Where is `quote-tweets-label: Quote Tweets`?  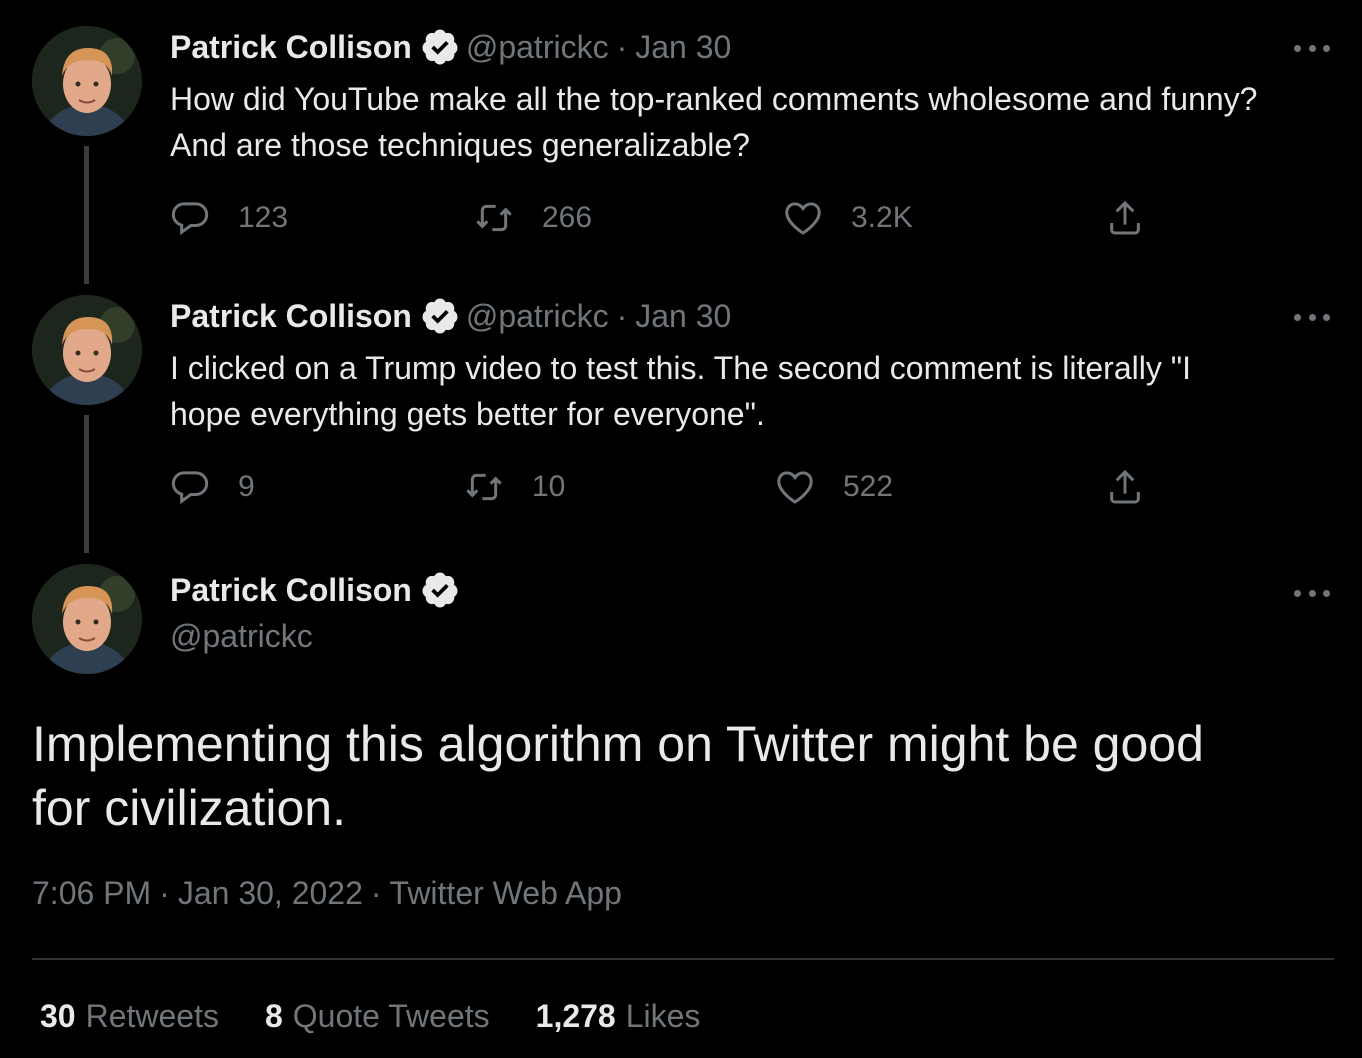
quote-tweets-label: Quote Tweets is located at coordinates (391, 1016).